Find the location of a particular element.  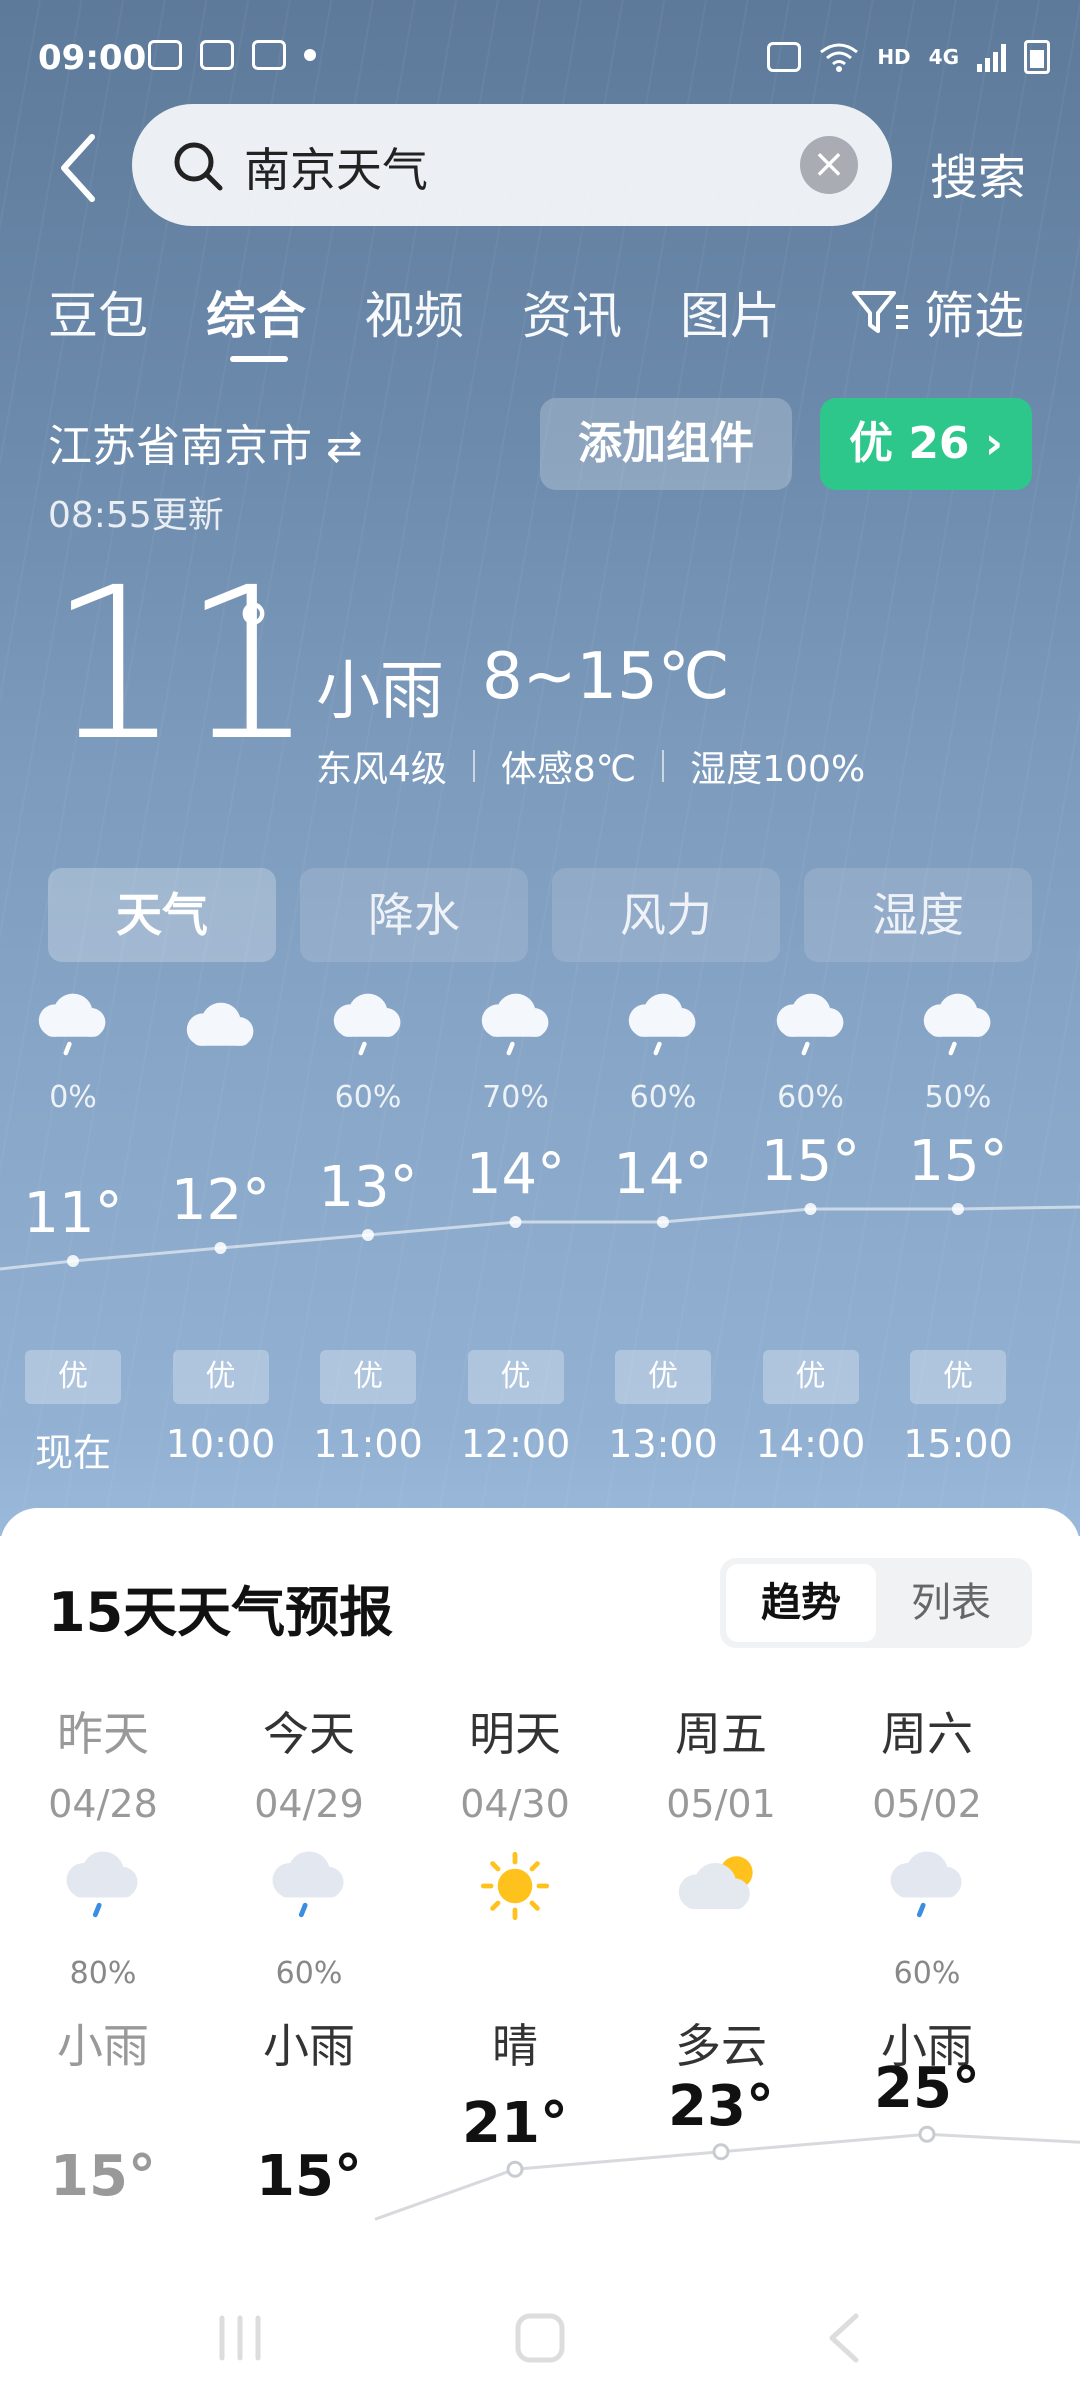

day-column: 周五 05/01 多云 is located at coordinates (721, 1887).